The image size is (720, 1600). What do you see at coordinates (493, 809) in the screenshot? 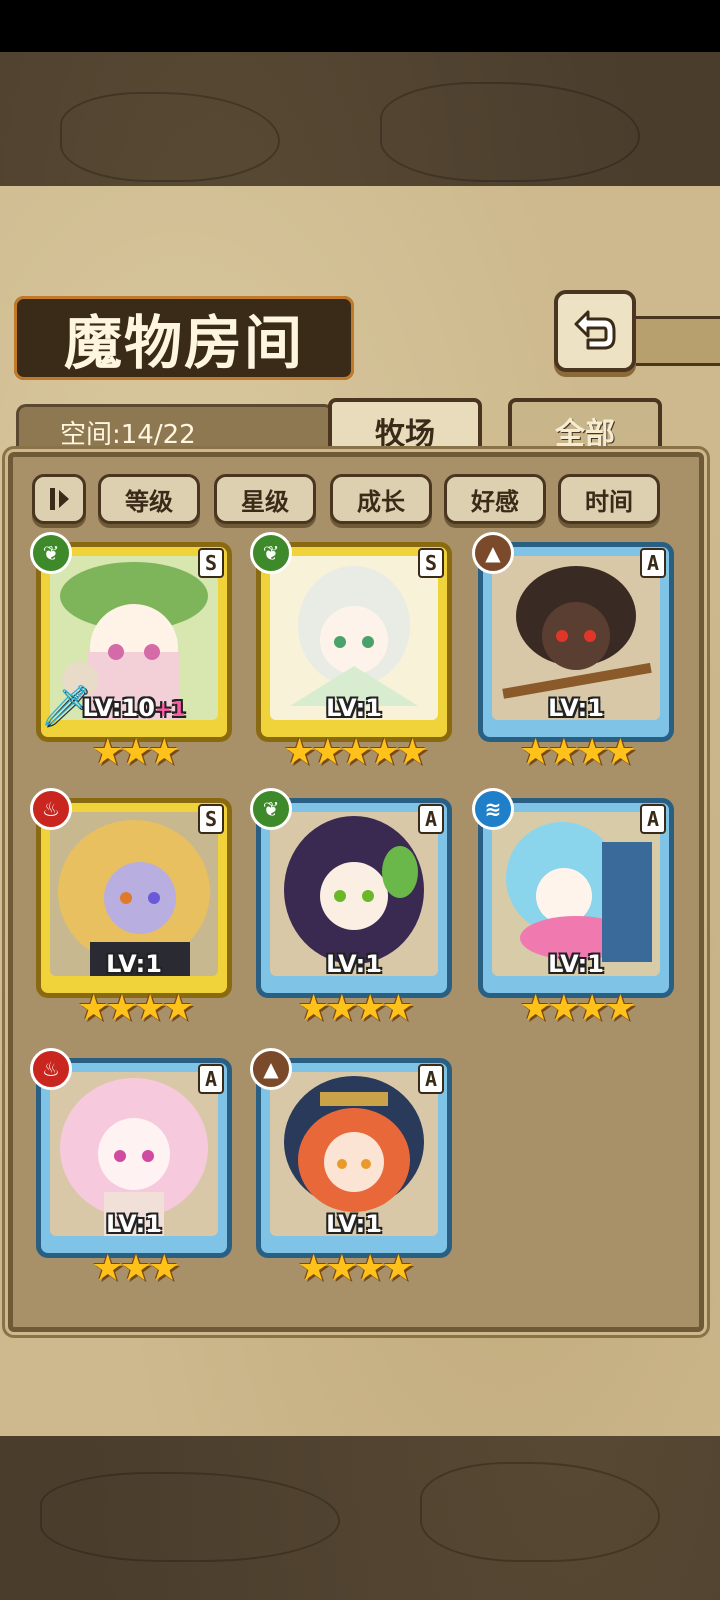
I see `water-element-icon: ≋` at bounding box center [493, 809].